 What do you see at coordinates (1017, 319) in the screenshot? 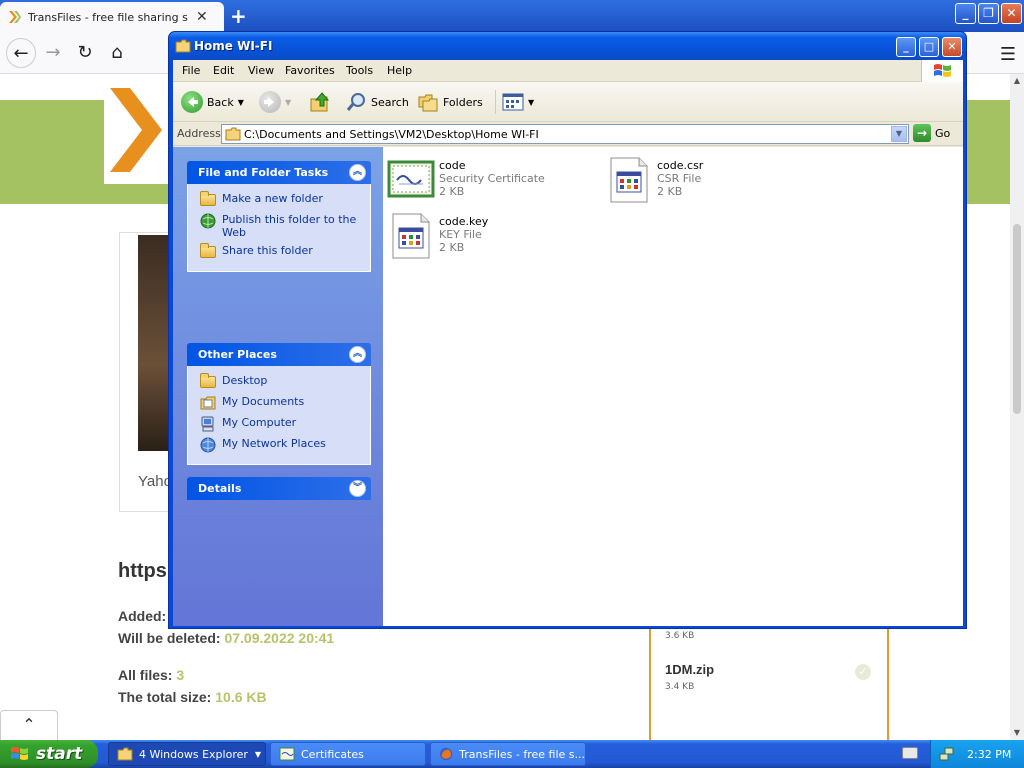
I see `scrollbar-thumb` at bounding box center [1017, 319].